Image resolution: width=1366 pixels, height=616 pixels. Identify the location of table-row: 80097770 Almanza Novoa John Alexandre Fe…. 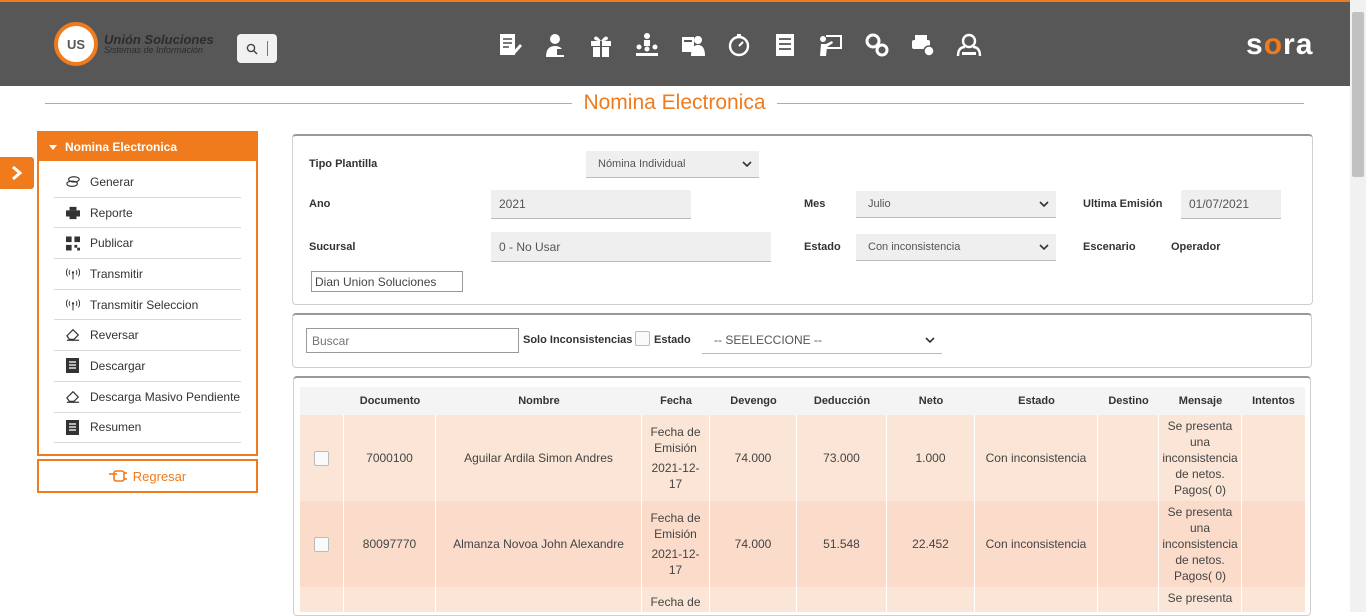
(802, 544).